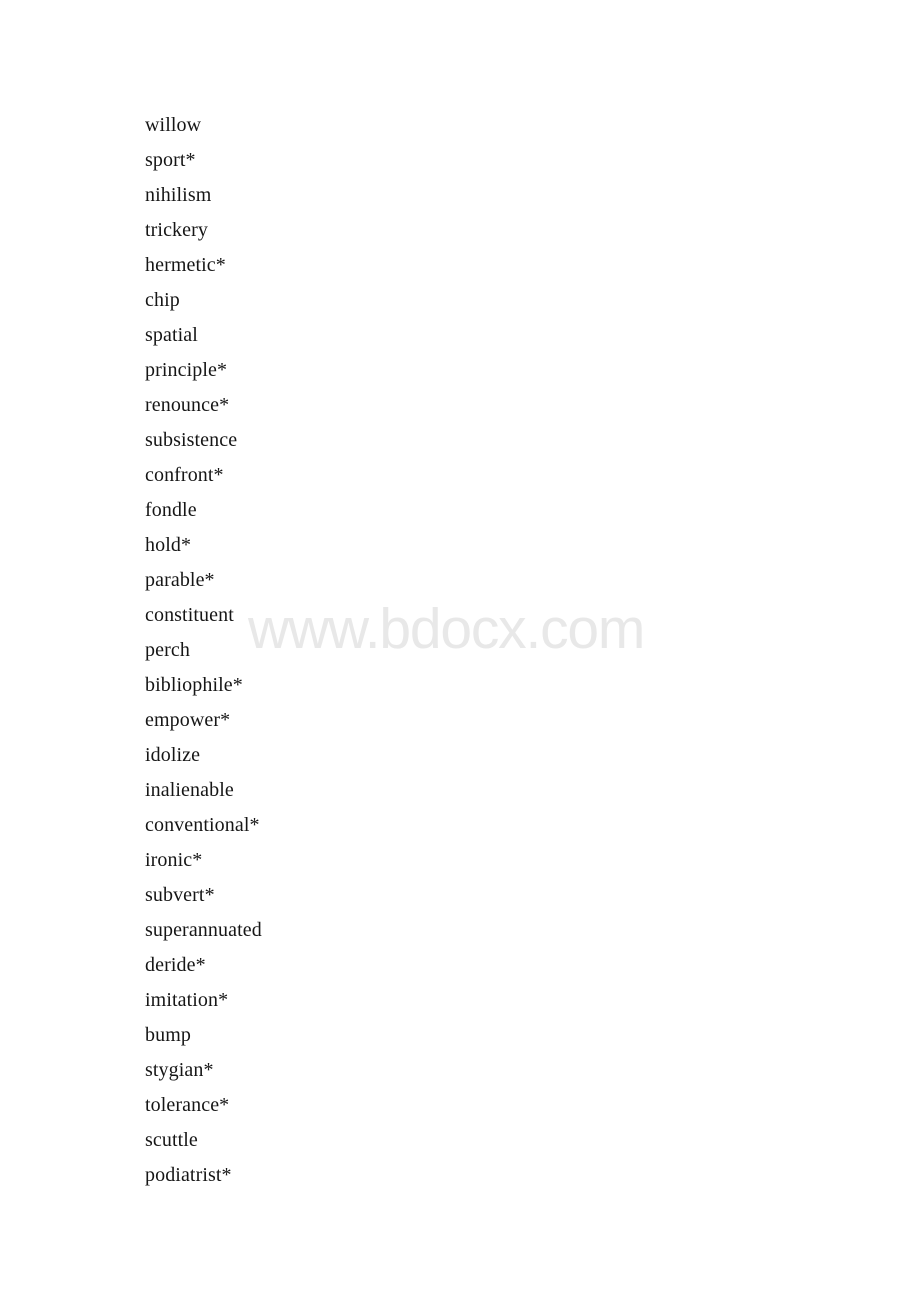 This screenshot has height=1302, width=920. Describe the element at coordinates (203, 930) in the screenshot. I see `vocabulary-word: superannuated` at that location.